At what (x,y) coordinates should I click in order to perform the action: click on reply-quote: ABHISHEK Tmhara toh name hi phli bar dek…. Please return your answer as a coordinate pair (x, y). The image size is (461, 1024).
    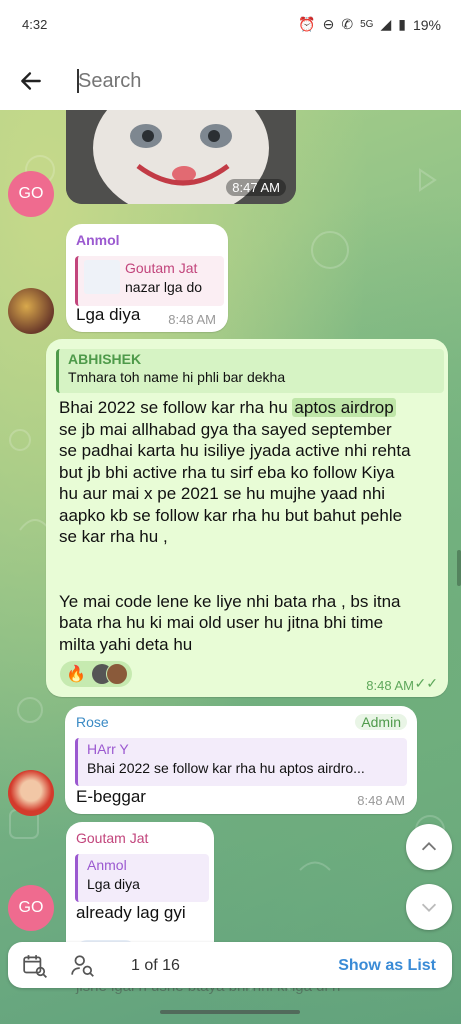
    Looking at the image, I should click on (250, 371).